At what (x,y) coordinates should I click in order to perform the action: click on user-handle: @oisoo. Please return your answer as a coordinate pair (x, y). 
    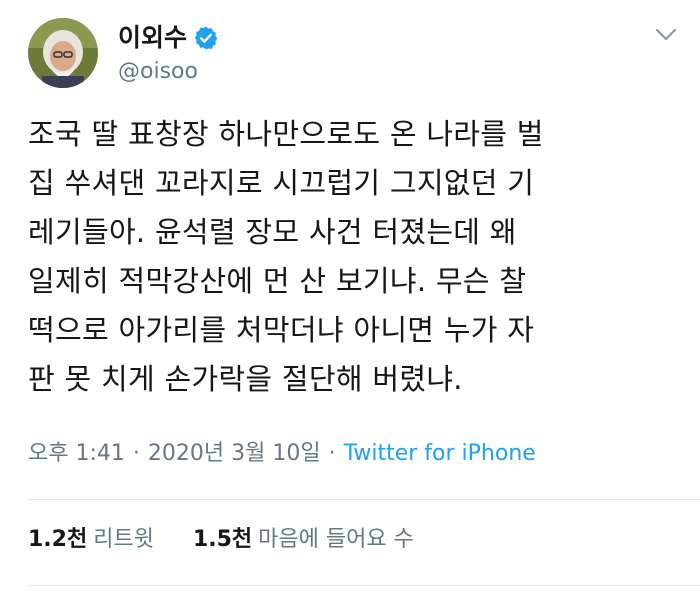
    Looking at the image, I should click on (158, 72).